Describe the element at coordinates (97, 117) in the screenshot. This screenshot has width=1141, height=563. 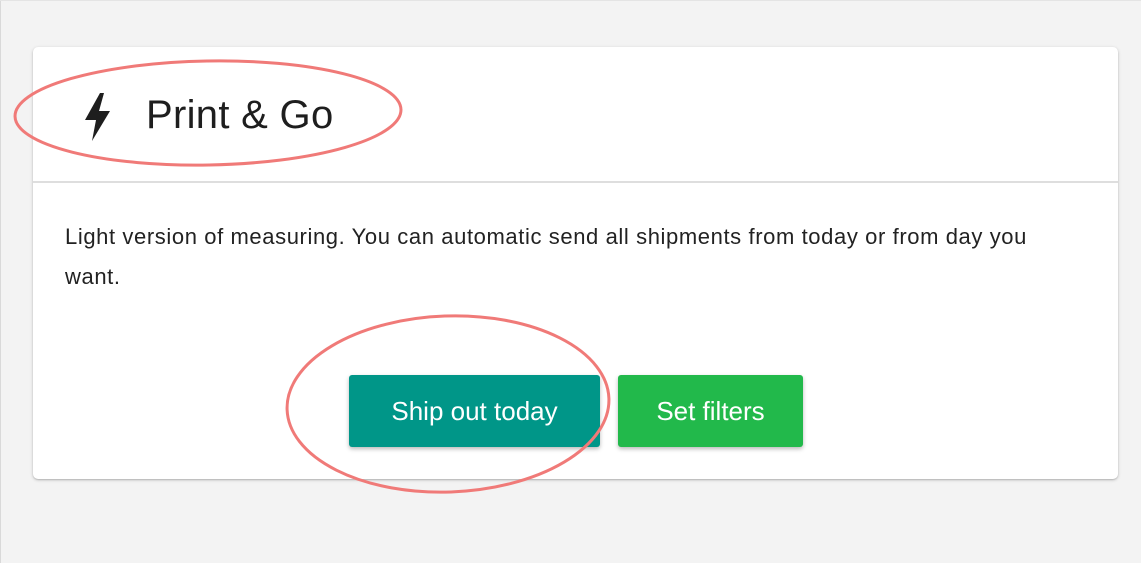
I see `lightning-bolt-icon` at that location.